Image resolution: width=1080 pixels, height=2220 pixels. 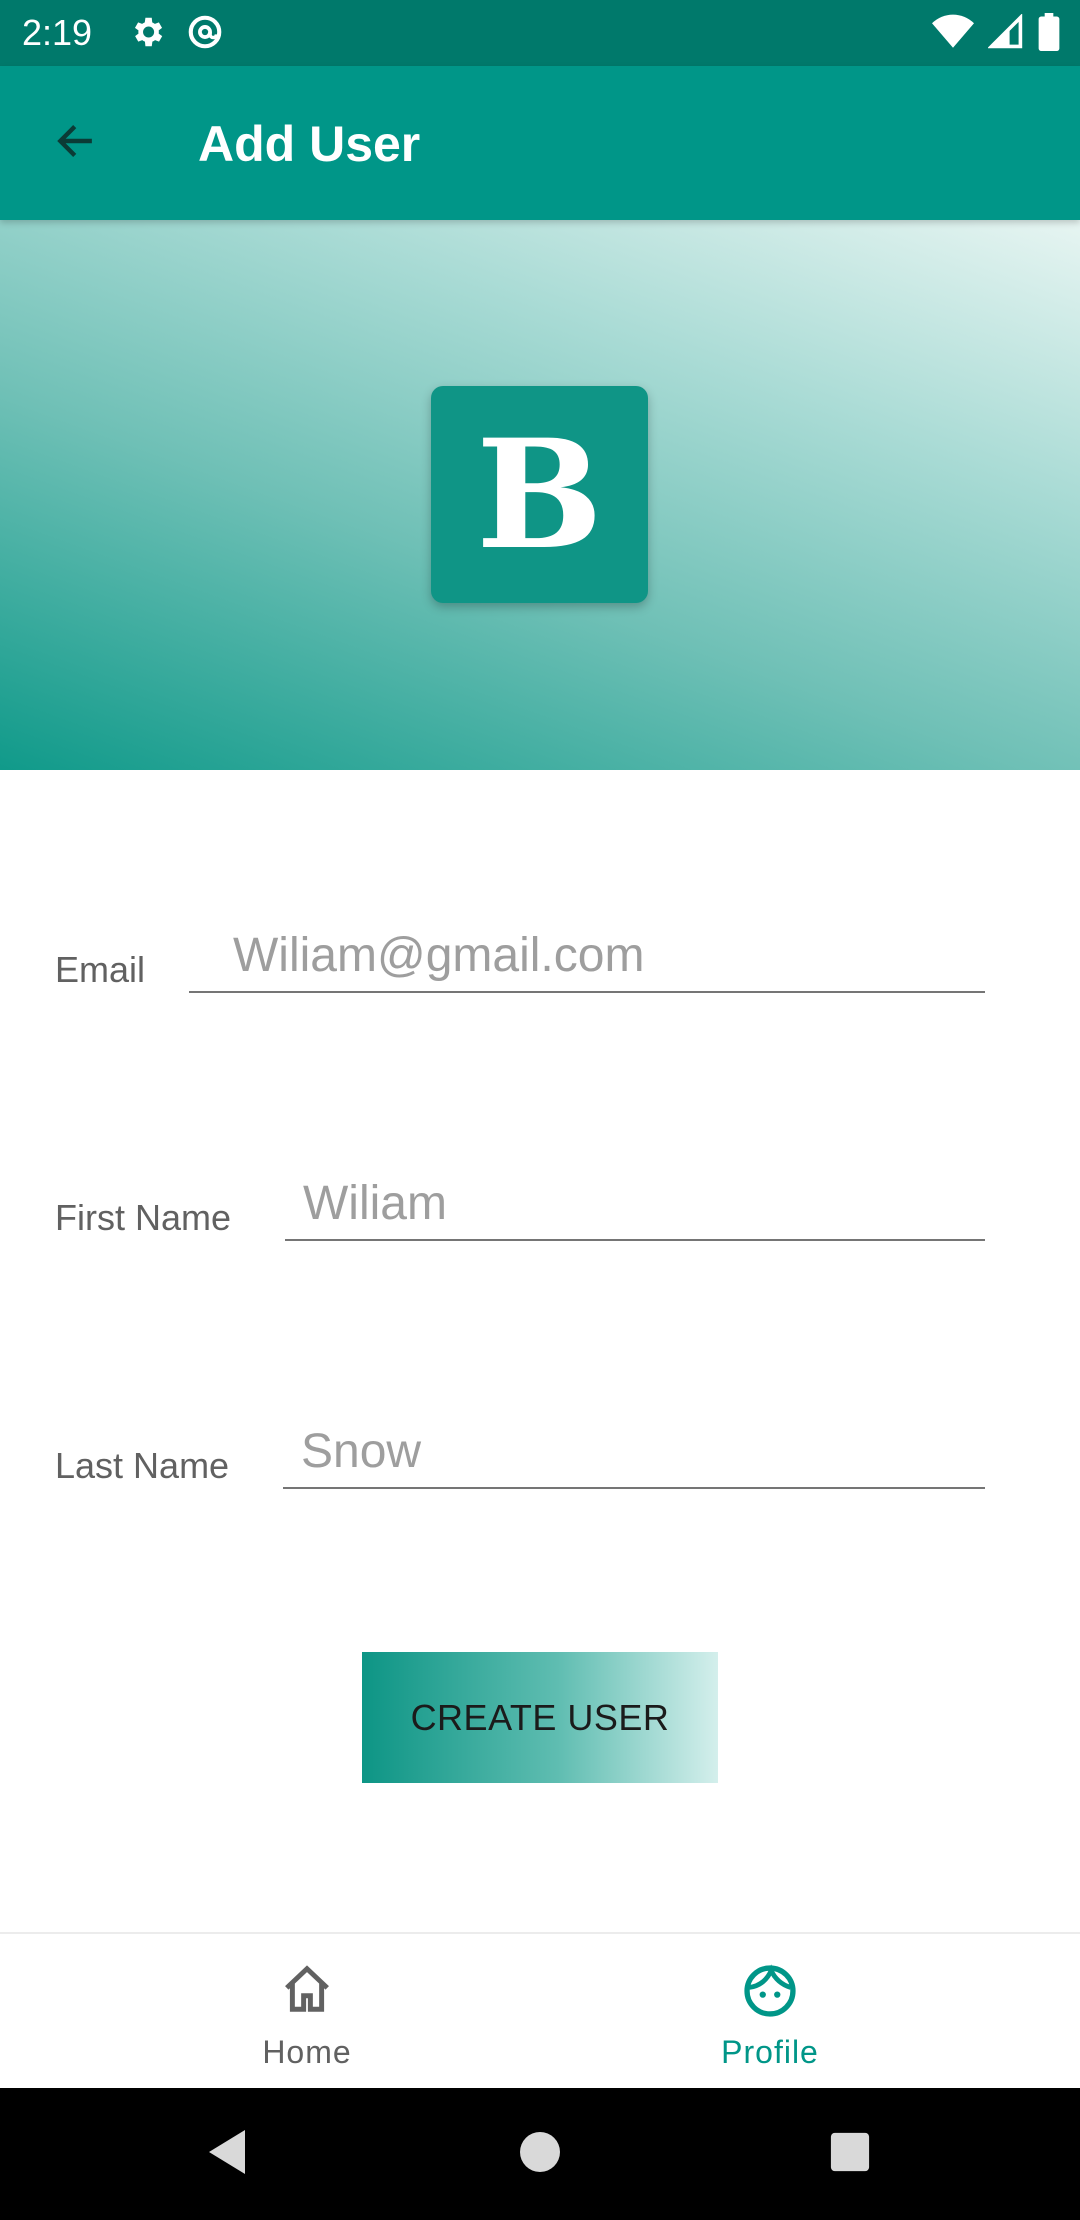 What do you see at coordinates (1005, 34) in the screenshot?
I see `cell-signal-icon` at bounding box center [1005, 34].